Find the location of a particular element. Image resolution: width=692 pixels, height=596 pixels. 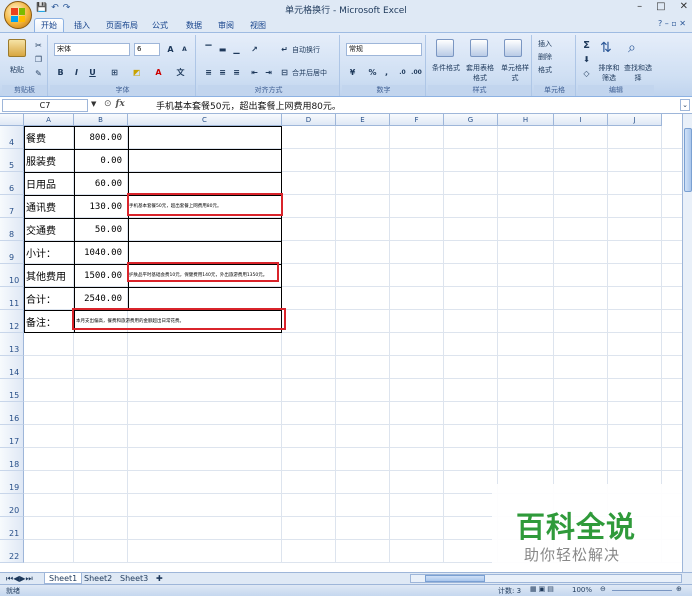

align-left-icon: ≡ is located at coordinates (208, 72).